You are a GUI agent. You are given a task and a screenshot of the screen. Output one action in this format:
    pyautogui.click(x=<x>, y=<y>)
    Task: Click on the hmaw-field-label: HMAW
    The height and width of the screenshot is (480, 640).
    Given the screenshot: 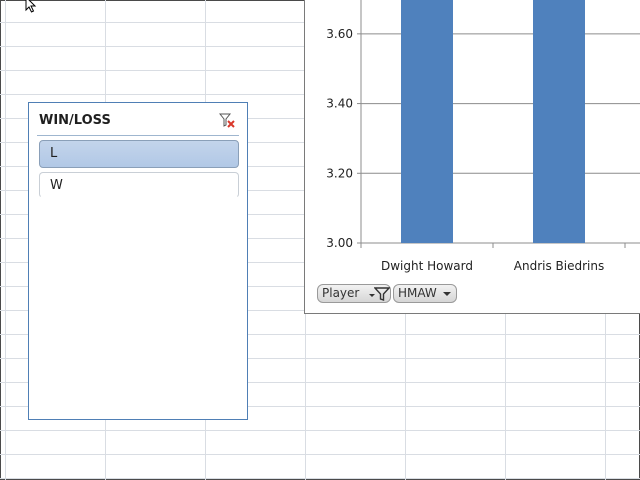 What is the action you would take?
    pyautogui.click(x=417, y=293)
    